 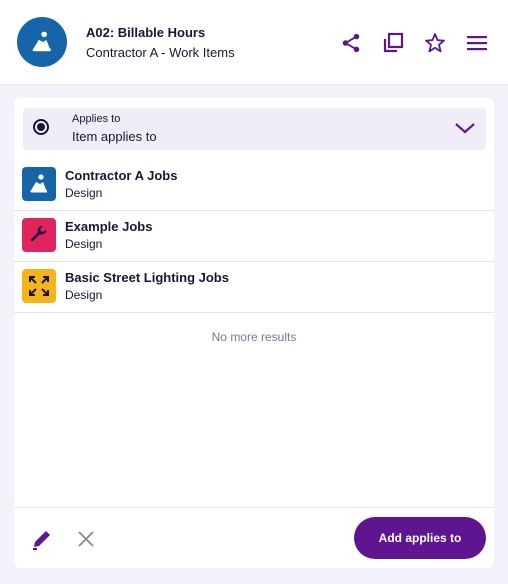 I want to click on copy-icon, so click(x=393, y=42).